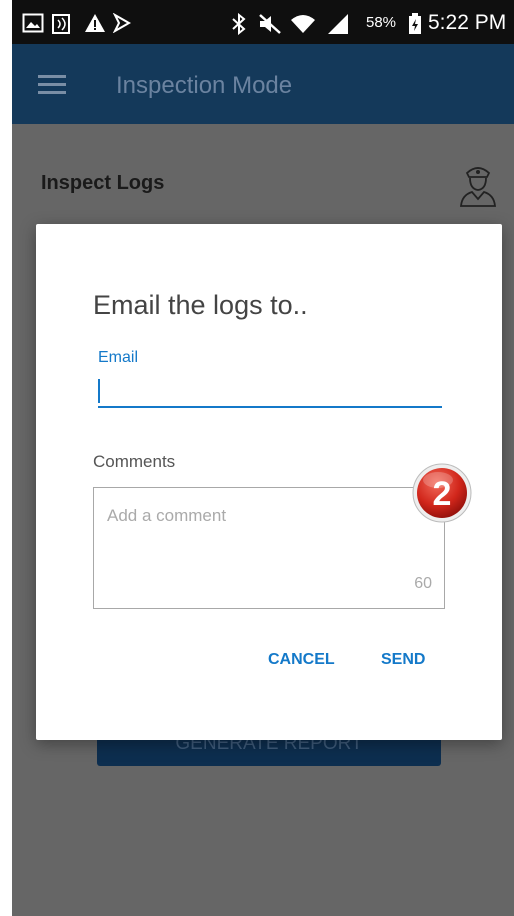 The height and width of the screenshot is (916, 514). What do you see at coordinates (167, 515) in the screenshot?
I see `comment-placeholder: Add a comment` at bounding box center [167, 515].